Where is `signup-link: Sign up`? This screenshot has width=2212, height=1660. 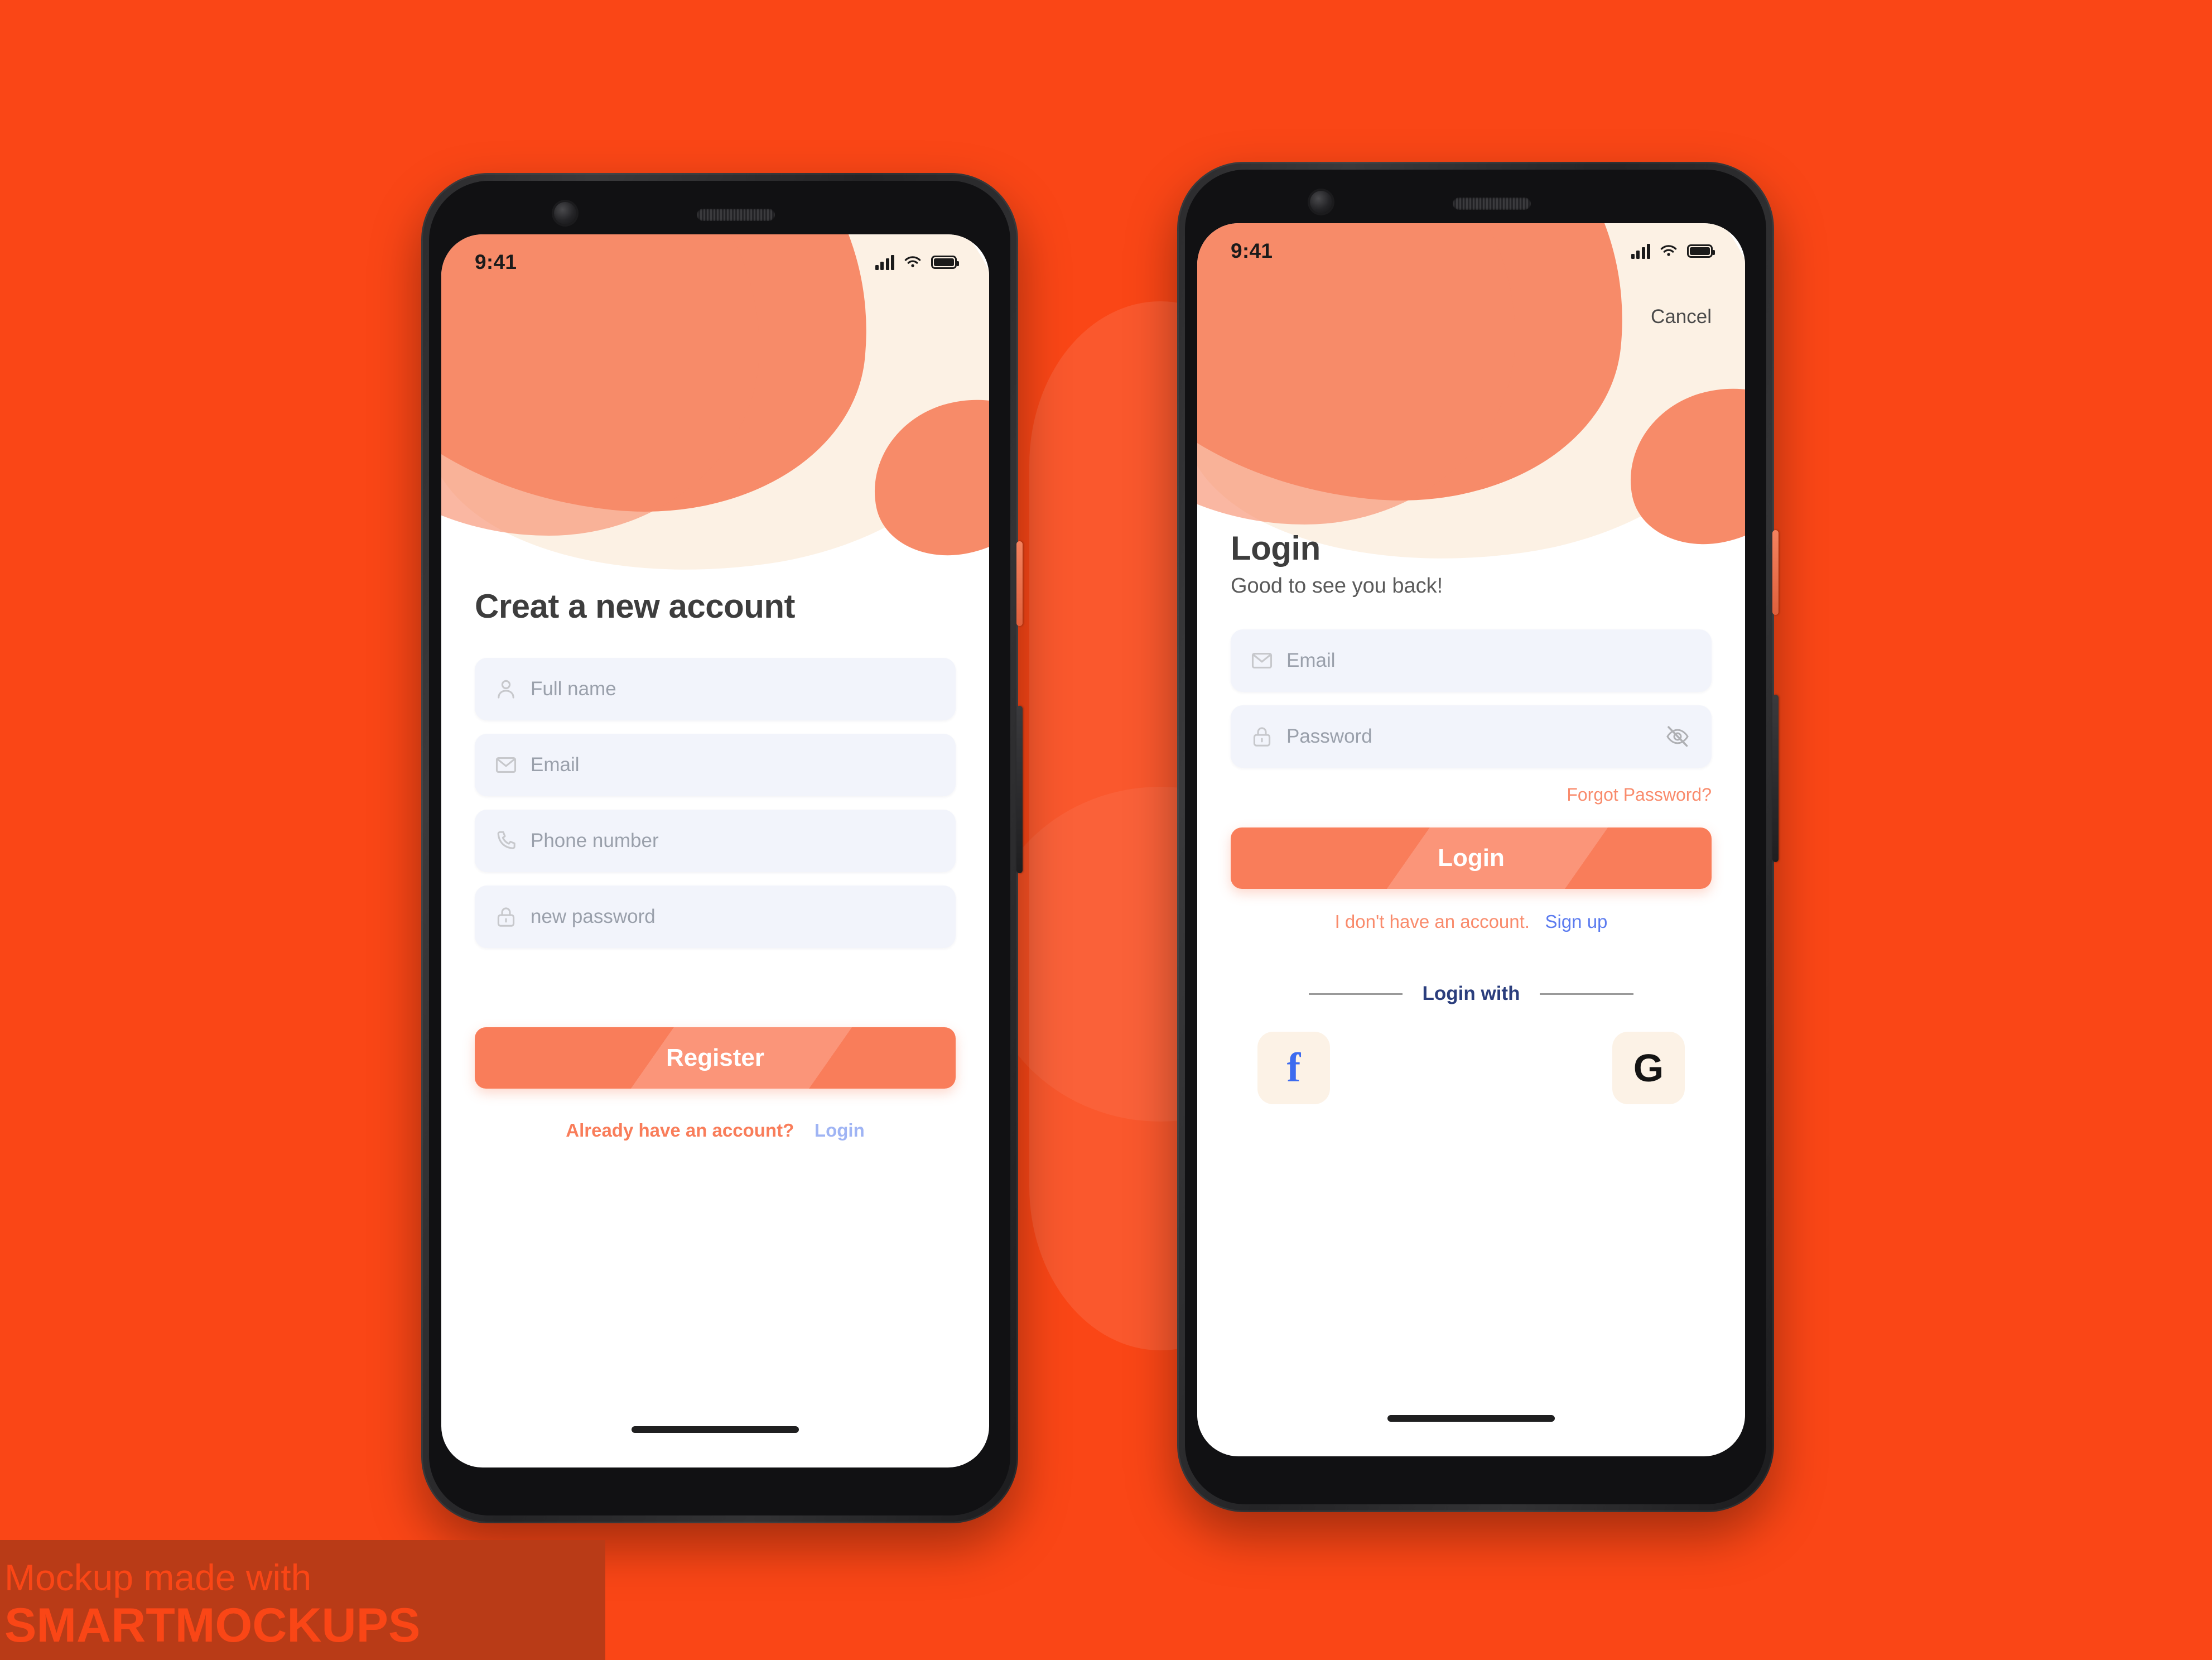
signup-link: Sign up is located at coordinates (1576, 921).